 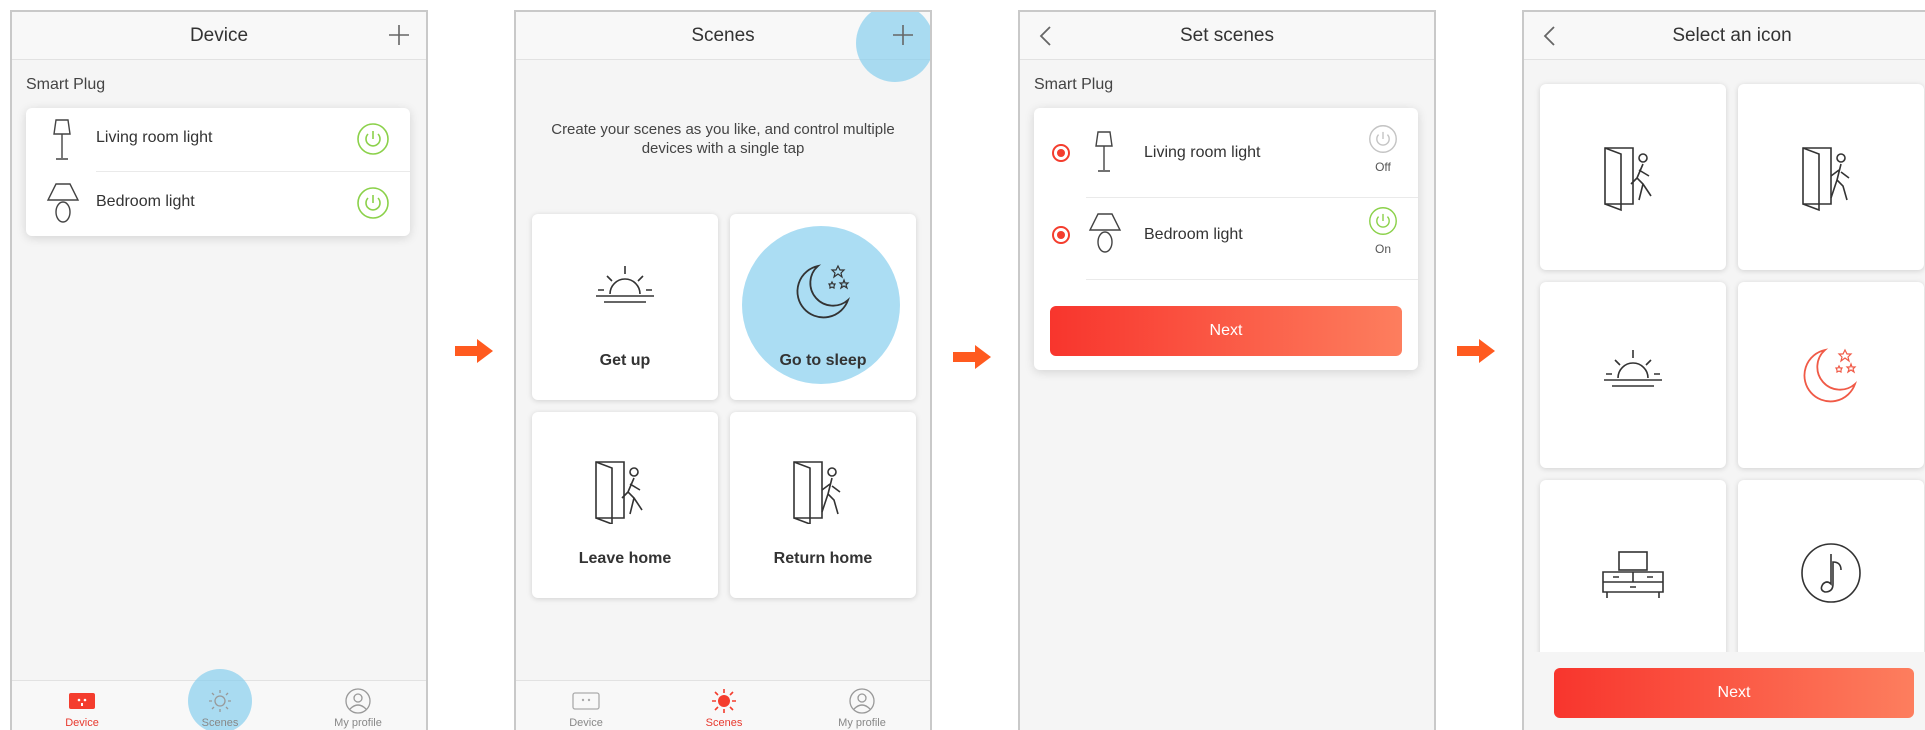 I want to click on icon-option-tv-cabinet, so click(x=1633, y=573).